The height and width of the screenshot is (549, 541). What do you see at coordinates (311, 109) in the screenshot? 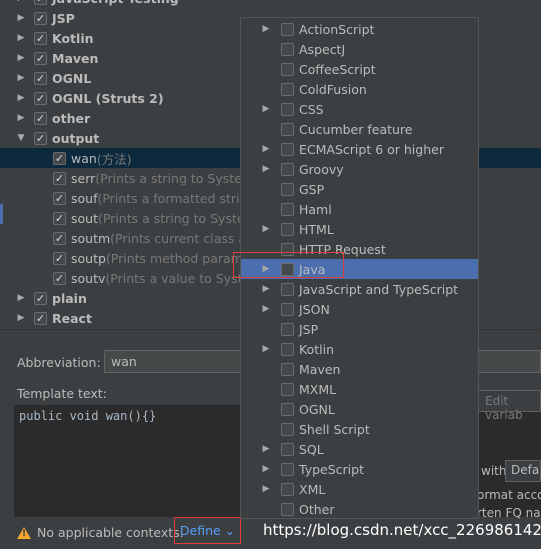
I see `context-label: CSS` at bounding box center [311, 109].